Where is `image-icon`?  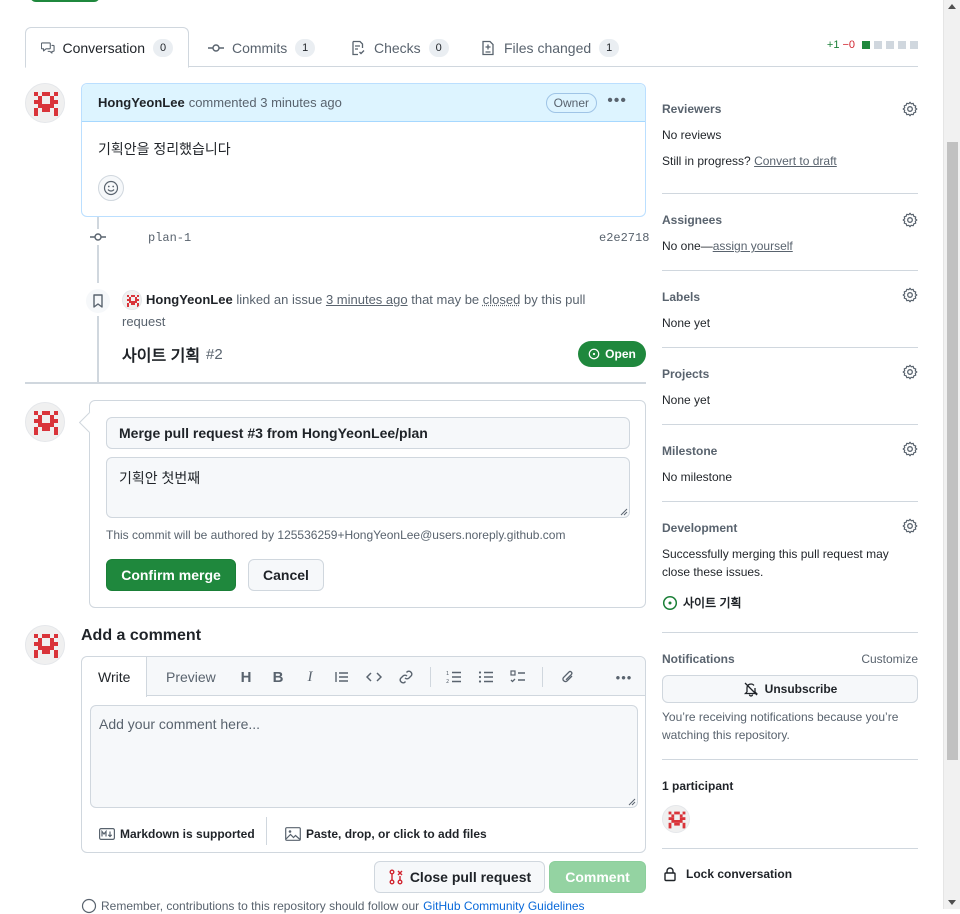
image-icon is located at coordinates (293, 834).